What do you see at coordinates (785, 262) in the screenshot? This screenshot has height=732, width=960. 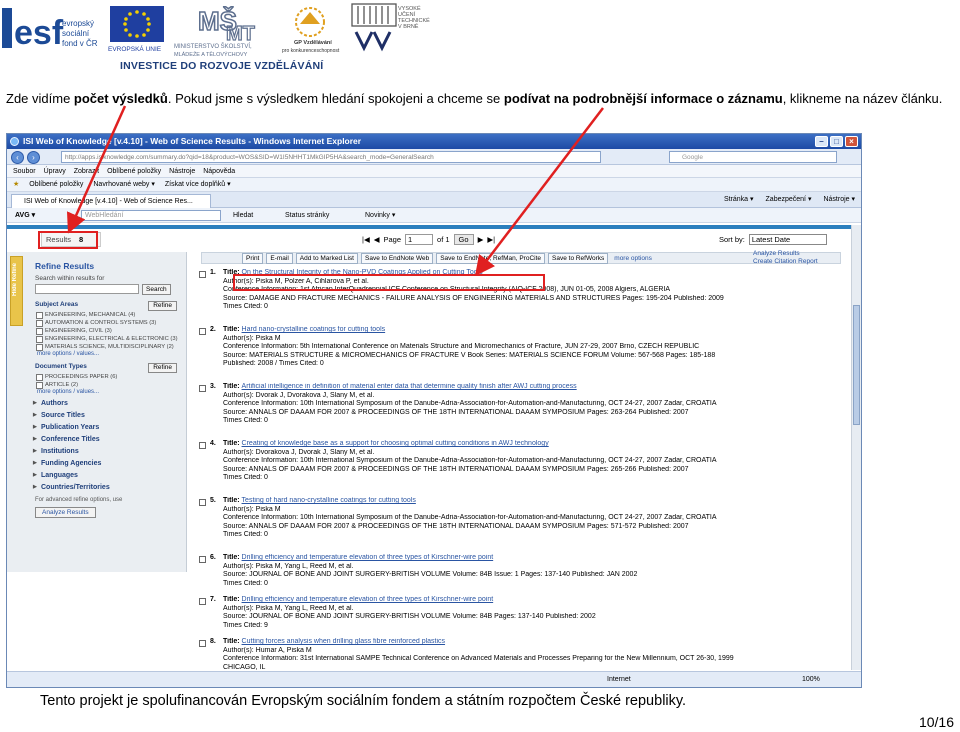 I see `citation-report-link: Create Citation Report` at bounding box center [785, 262].